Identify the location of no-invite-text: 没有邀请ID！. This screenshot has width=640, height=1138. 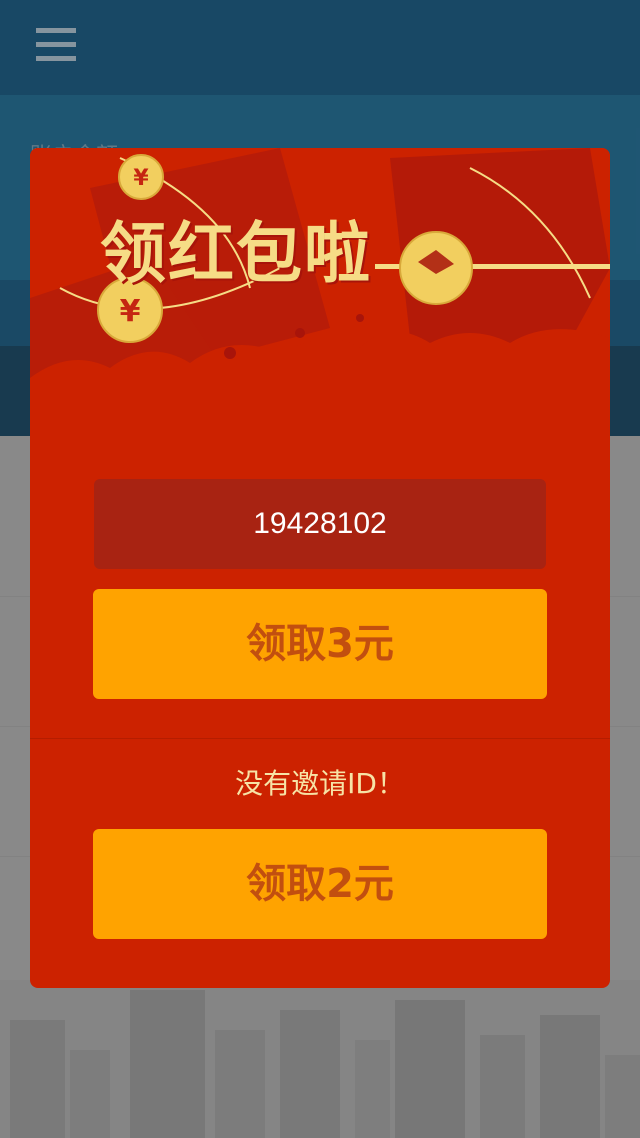
(320, 783).